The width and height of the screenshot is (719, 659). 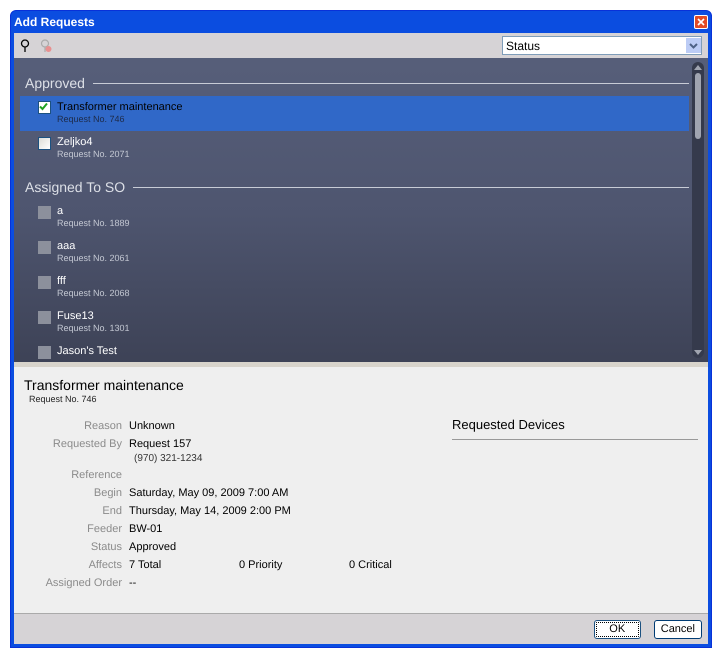 I want to click on field-label: Reference, so click(x=96, y=475).